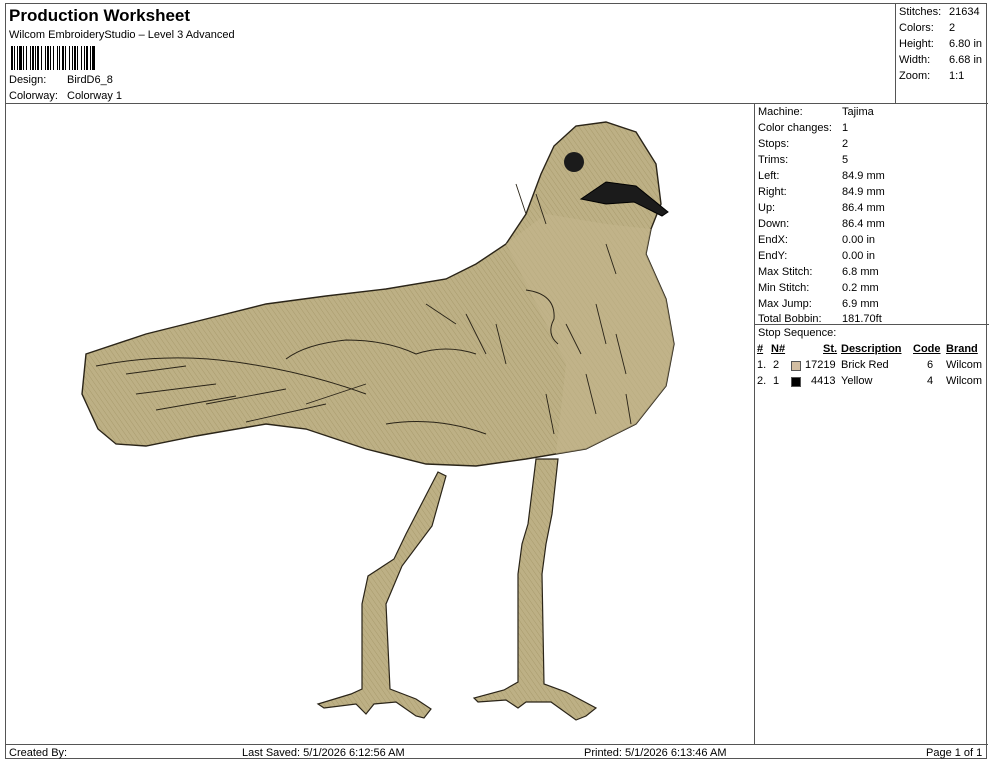 The height and width of the screenshot is (762, 990). I want to click on info-value: 0.2 mm, so click(860, 288).